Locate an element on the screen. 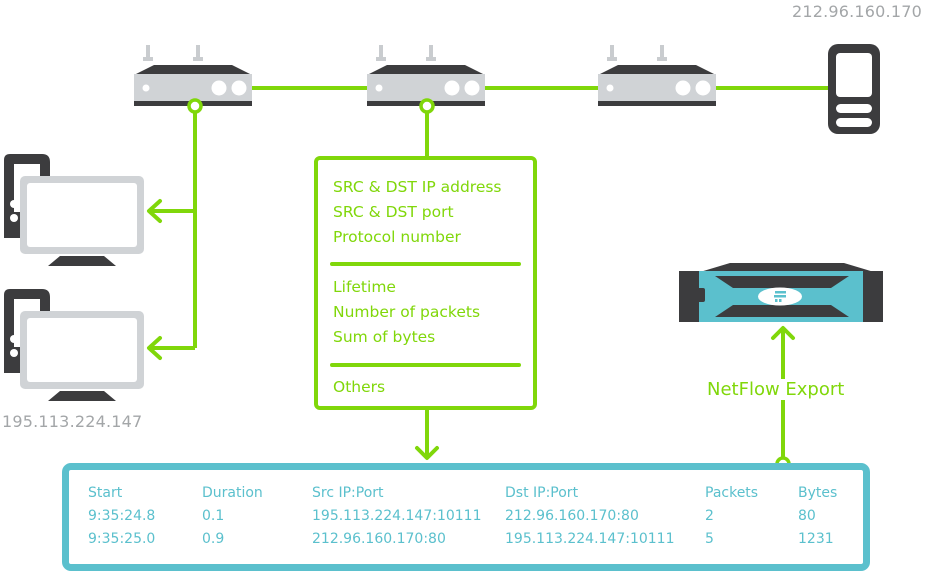  column-header-dst: Dst IP:Port is located at coordinates (542, 493).